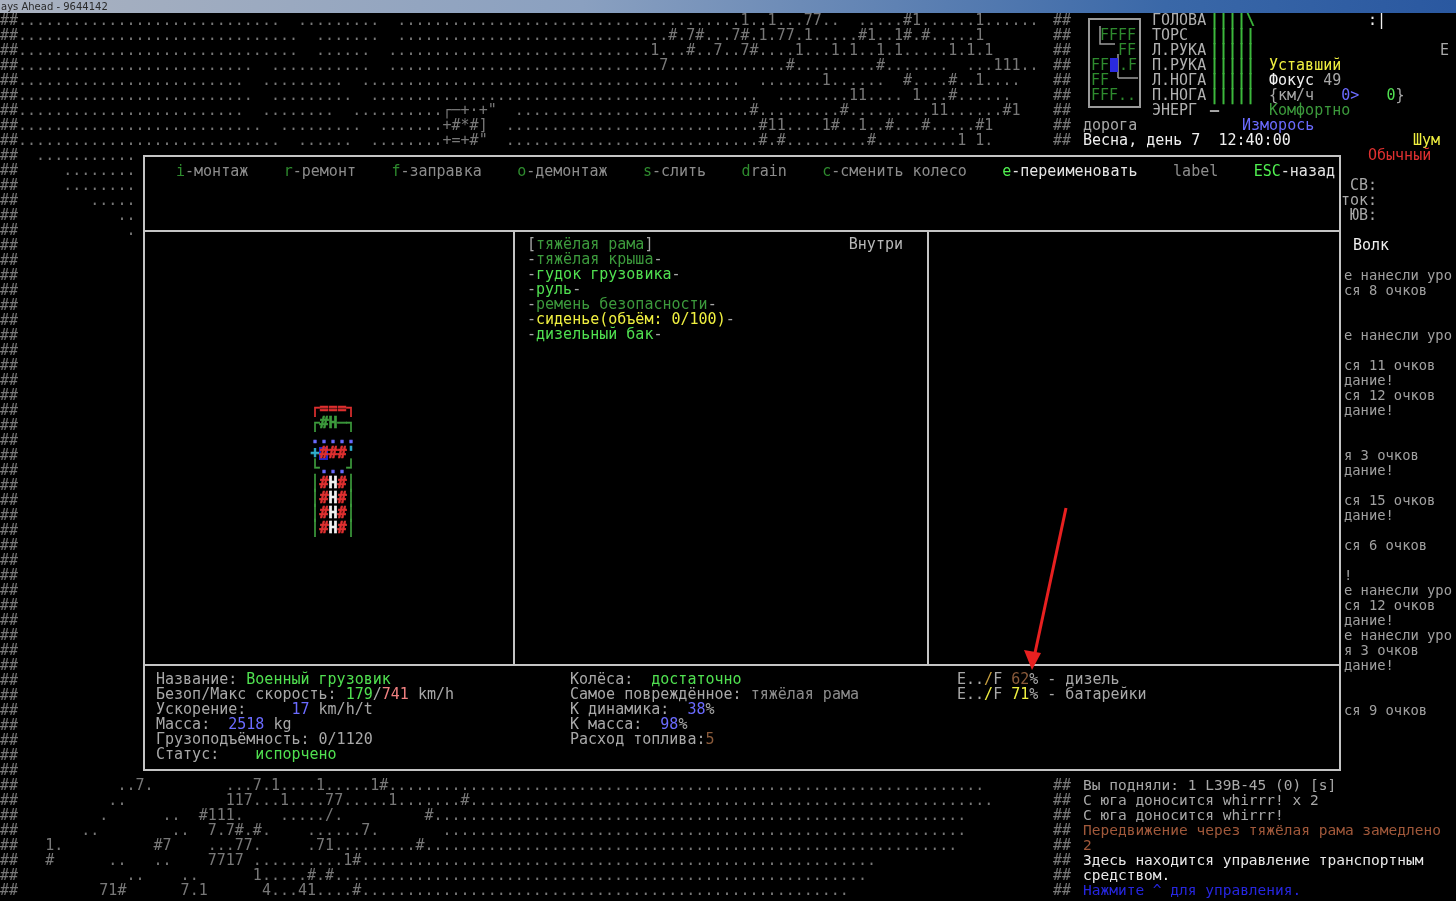 The height and width of the screenshot is (901, 1456). Describe the element at coordinates (1087, 845) in the screenshot. I see `message-line: 2` at that location.